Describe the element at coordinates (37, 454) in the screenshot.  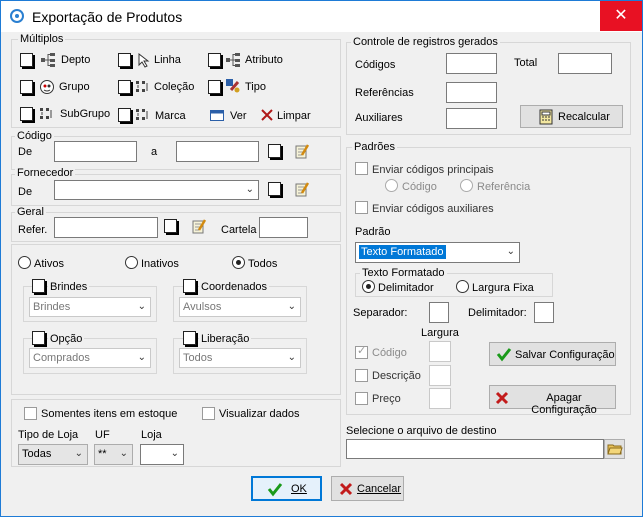
I see `tipo-loja-value: Todas` at that location.